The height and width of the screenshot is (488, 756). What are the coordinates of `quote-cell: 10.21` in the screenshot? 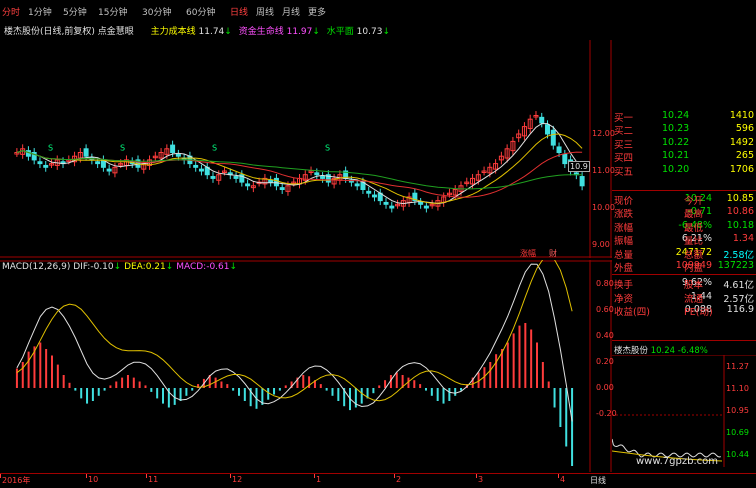 It's located at (676, 156).